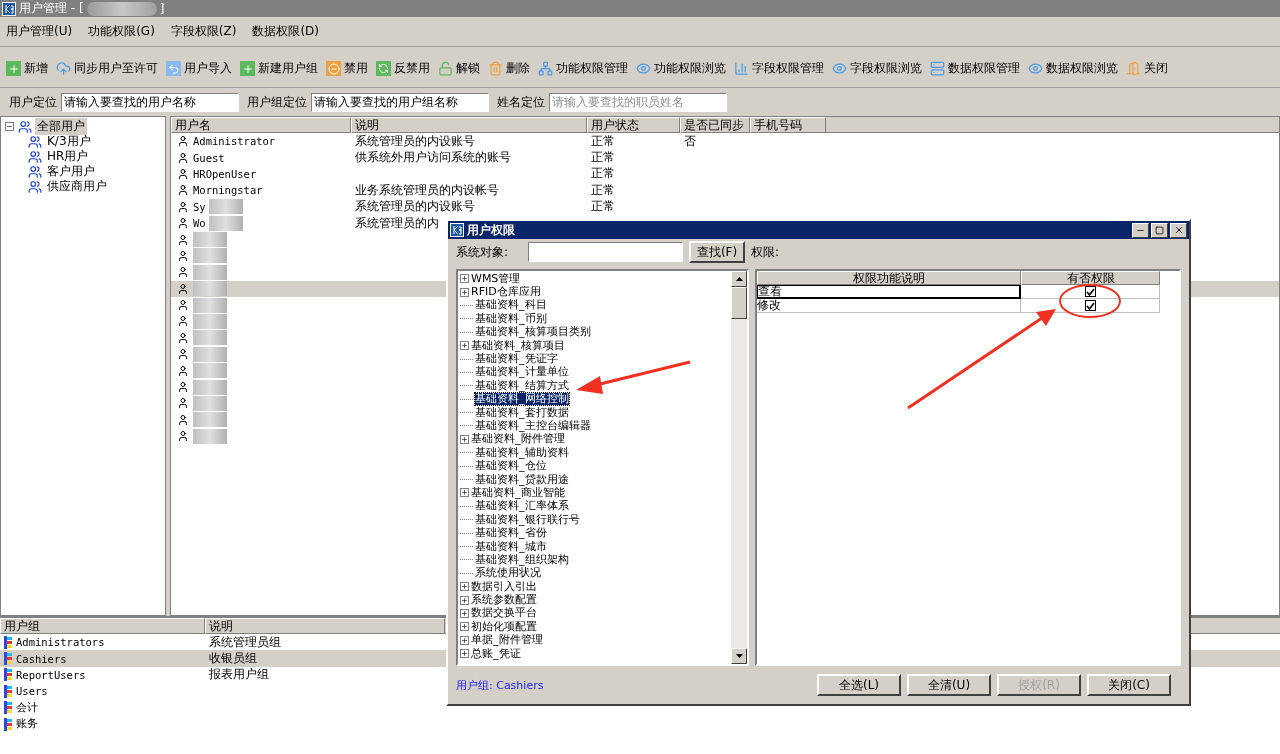  What do you see at coordinates (433, 158) in the screenshot?
I see `table-cell: 供系统外用户访问系统的账号` at bounding box center [433, 158].